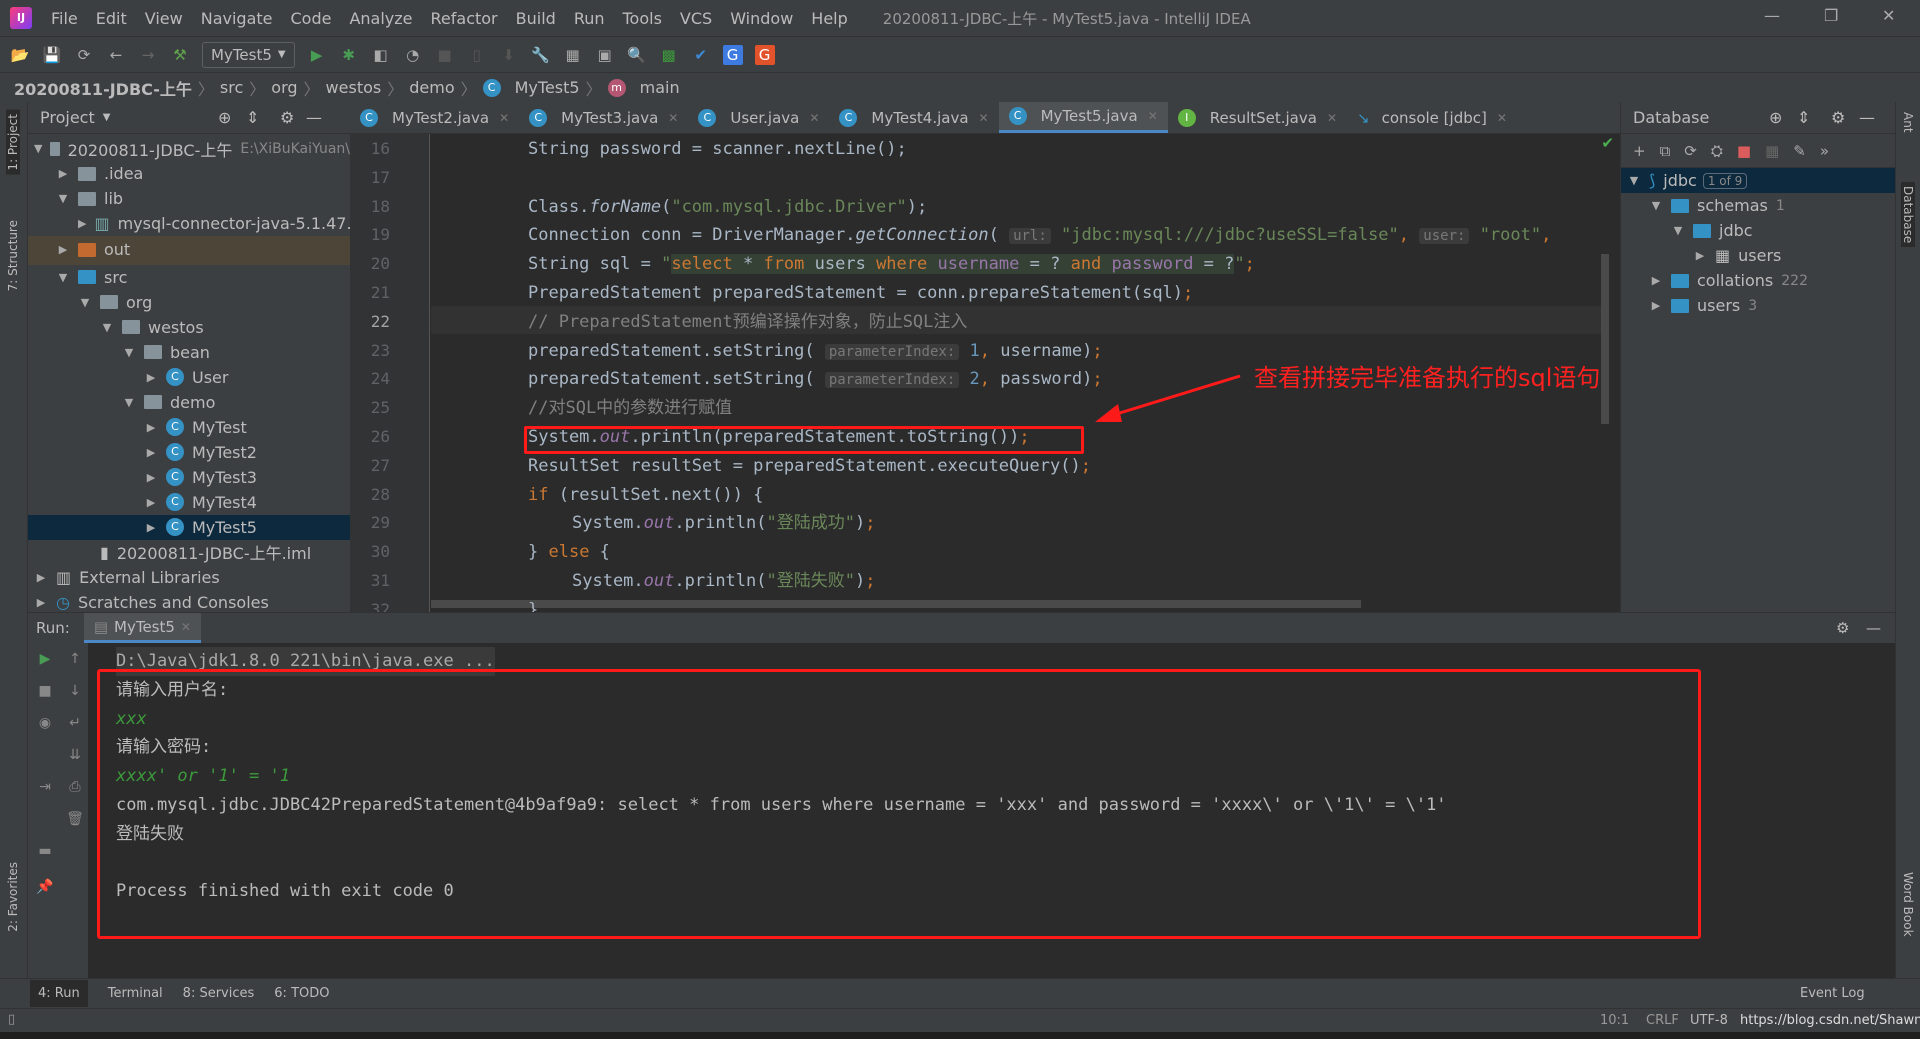 This screenshot has width=1920, height=1039. I want to click on scroll-to-end-icon: ⇊, so click(75, 756).